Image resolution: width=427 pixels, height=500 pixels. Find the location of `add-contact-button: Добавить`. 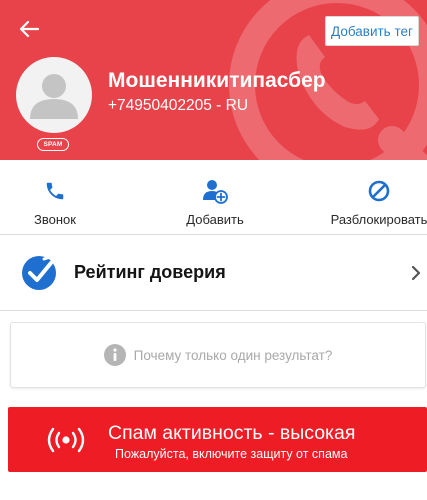

add-contact-button: Добавить is located at coordinates (215, 197).